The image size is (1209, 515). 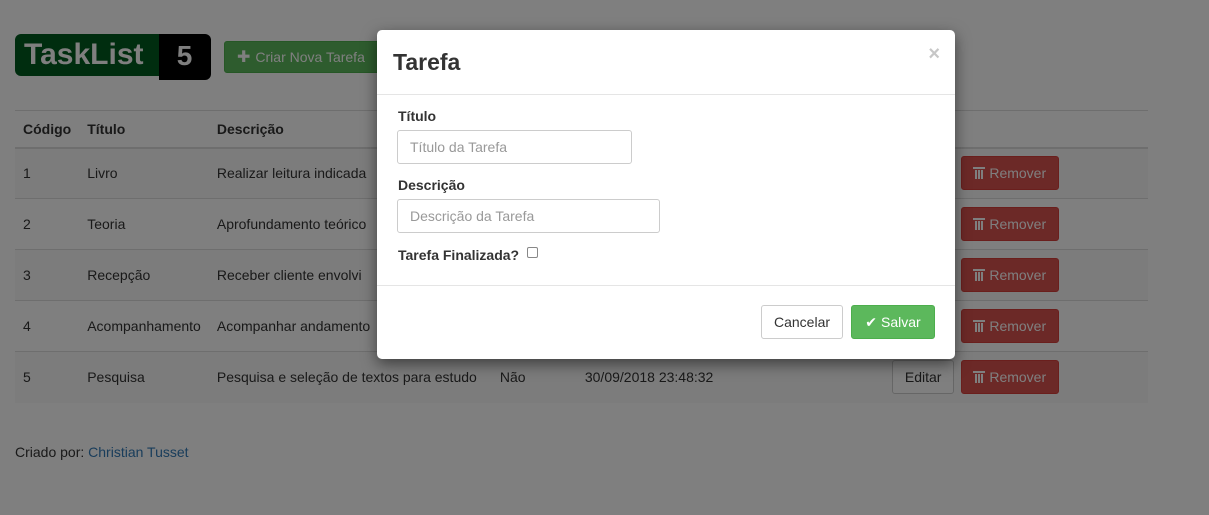 What do you see at coordinates (934, 54) in the screenshot?
I see `close-icon: ×` at bounding box center [934, 54].